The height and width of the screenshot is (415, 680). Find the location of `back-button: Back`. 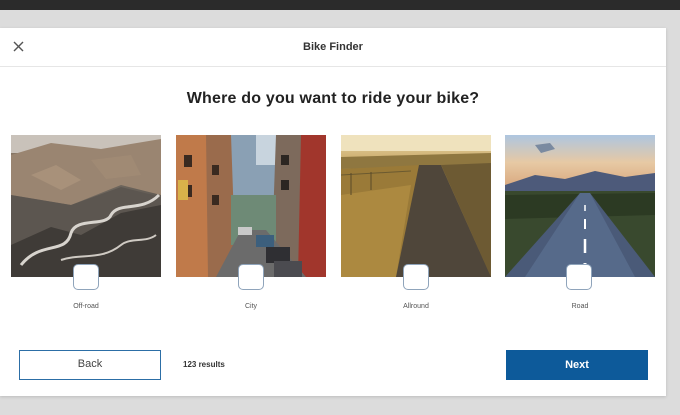

back-button: Back is located at coordinates (90, 365).